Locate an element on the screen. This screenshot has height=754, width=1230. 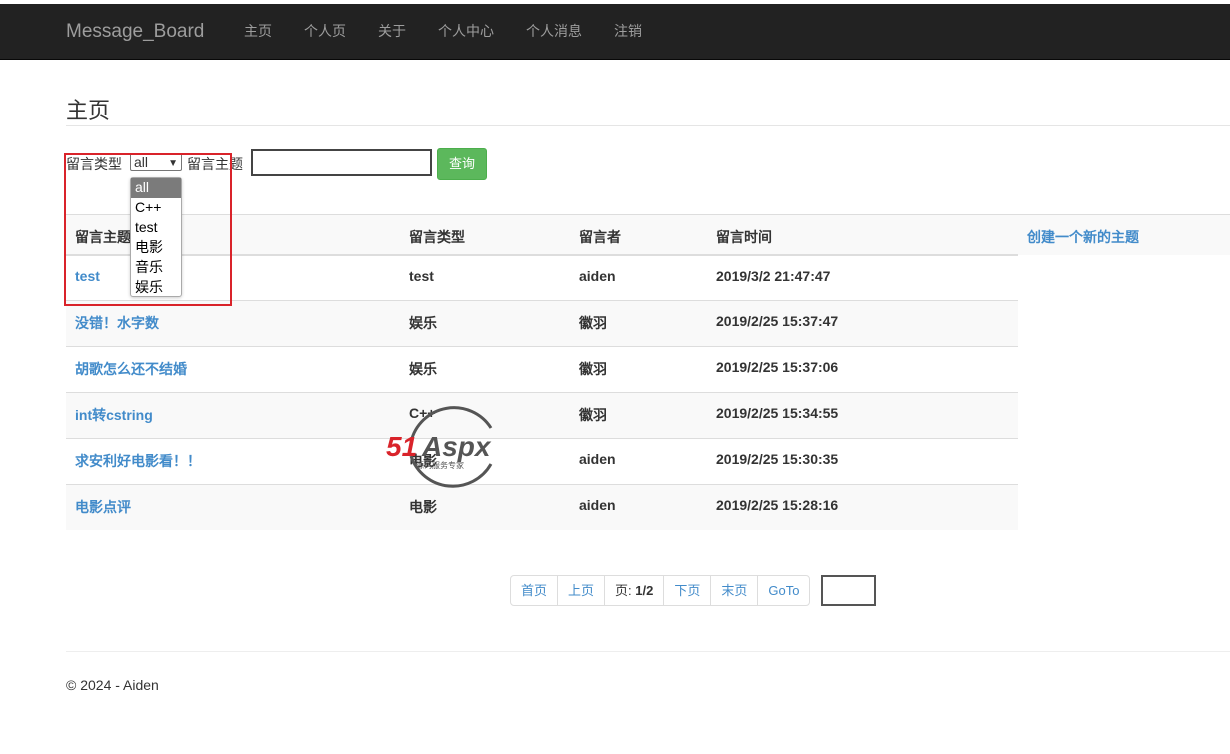
type-select-value: all is located at coordinates (141, 162).